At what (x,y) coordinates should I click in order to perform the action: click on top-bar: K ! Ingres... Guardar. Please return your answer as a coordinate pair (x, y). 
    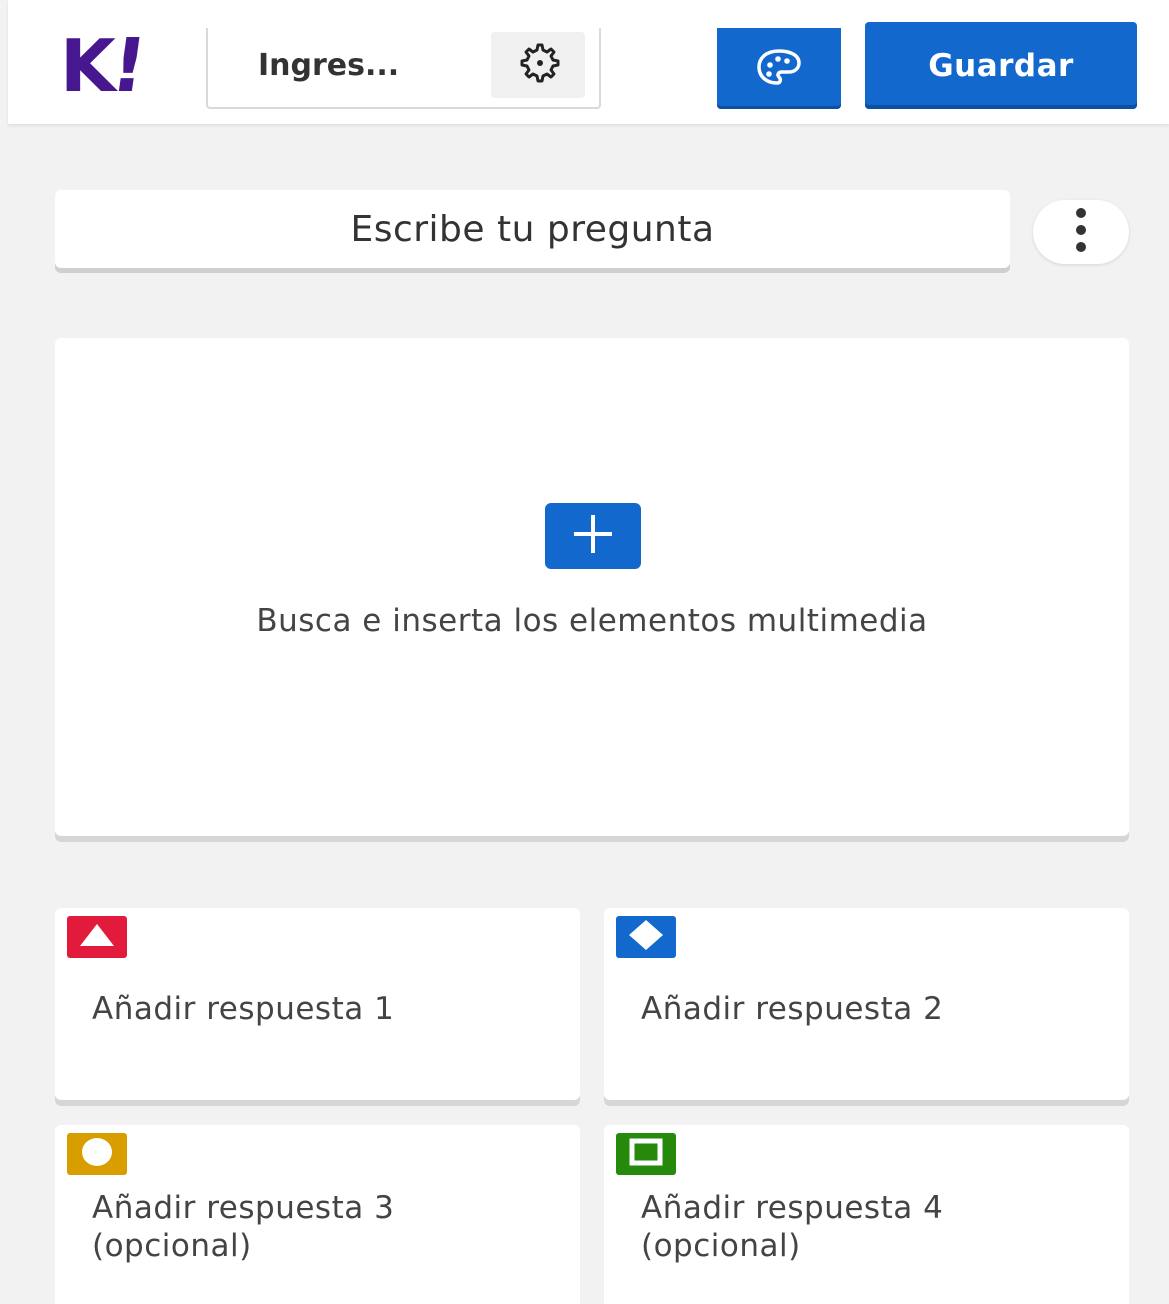
    Looking at the image, I should click on (588, 62).